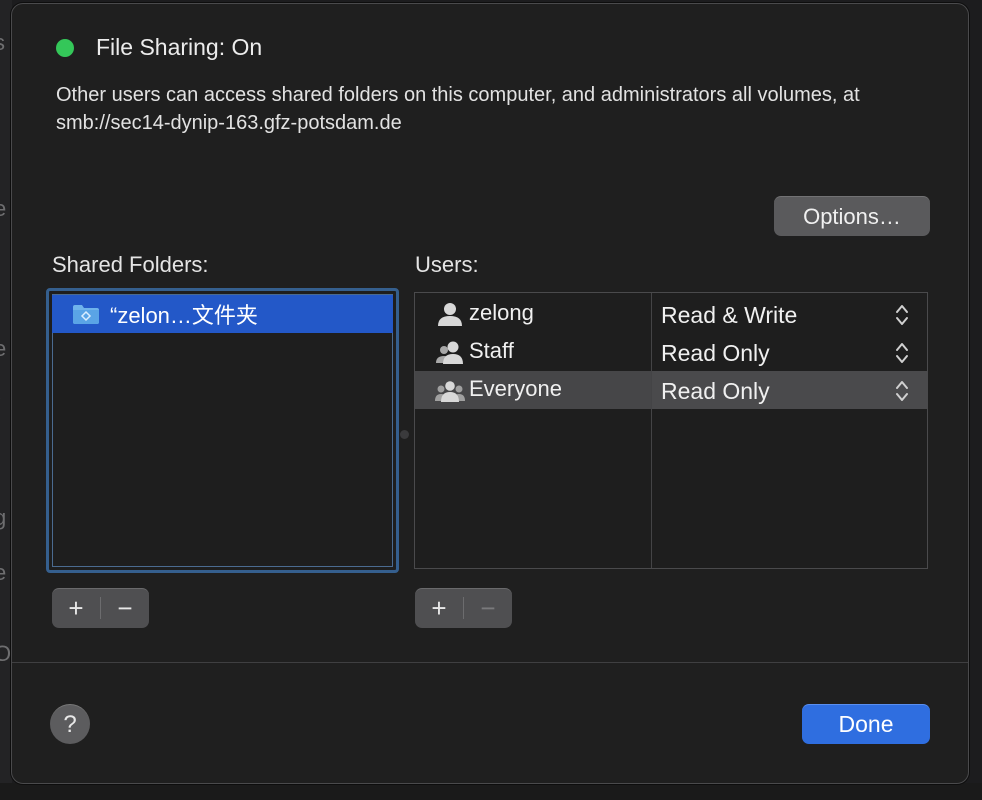 The width and height of the screenshot is (982, 800). I want to click on shared-folder-row: “zelon…文件夹, so click(222, 314).